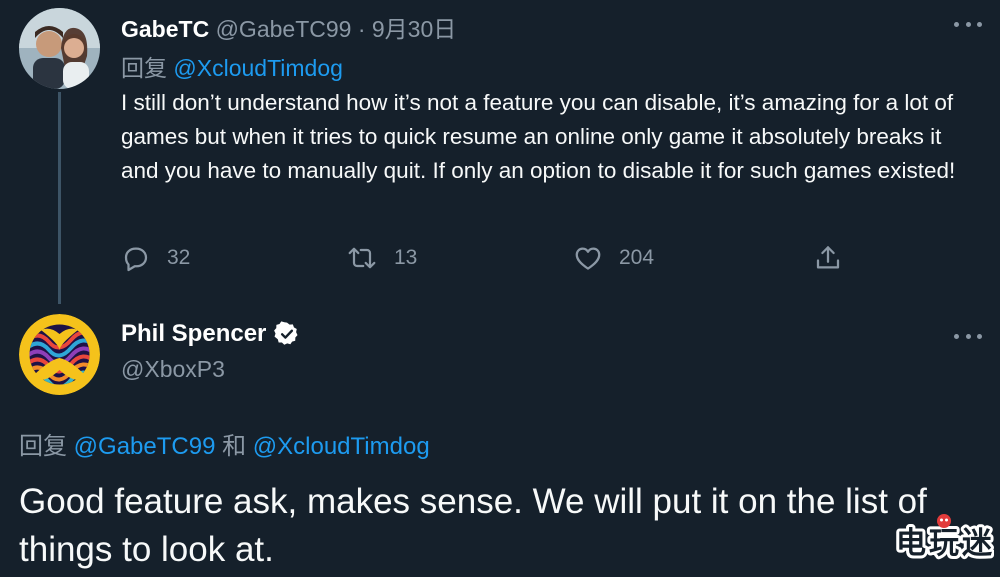 The height and width of the screenshot is (577, 1000). What do you see at coordinates (284, 29) in the screenshot?
I see `tweet1-handle: @GabeTC99` at bounding box center [284, 29].